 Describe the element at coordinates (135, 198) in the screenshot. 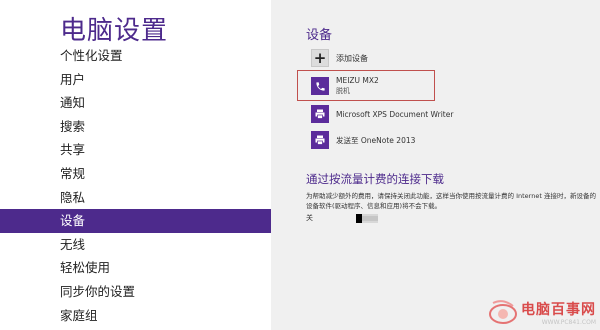

I see `nav-item-privacy: 隐私` at that location.